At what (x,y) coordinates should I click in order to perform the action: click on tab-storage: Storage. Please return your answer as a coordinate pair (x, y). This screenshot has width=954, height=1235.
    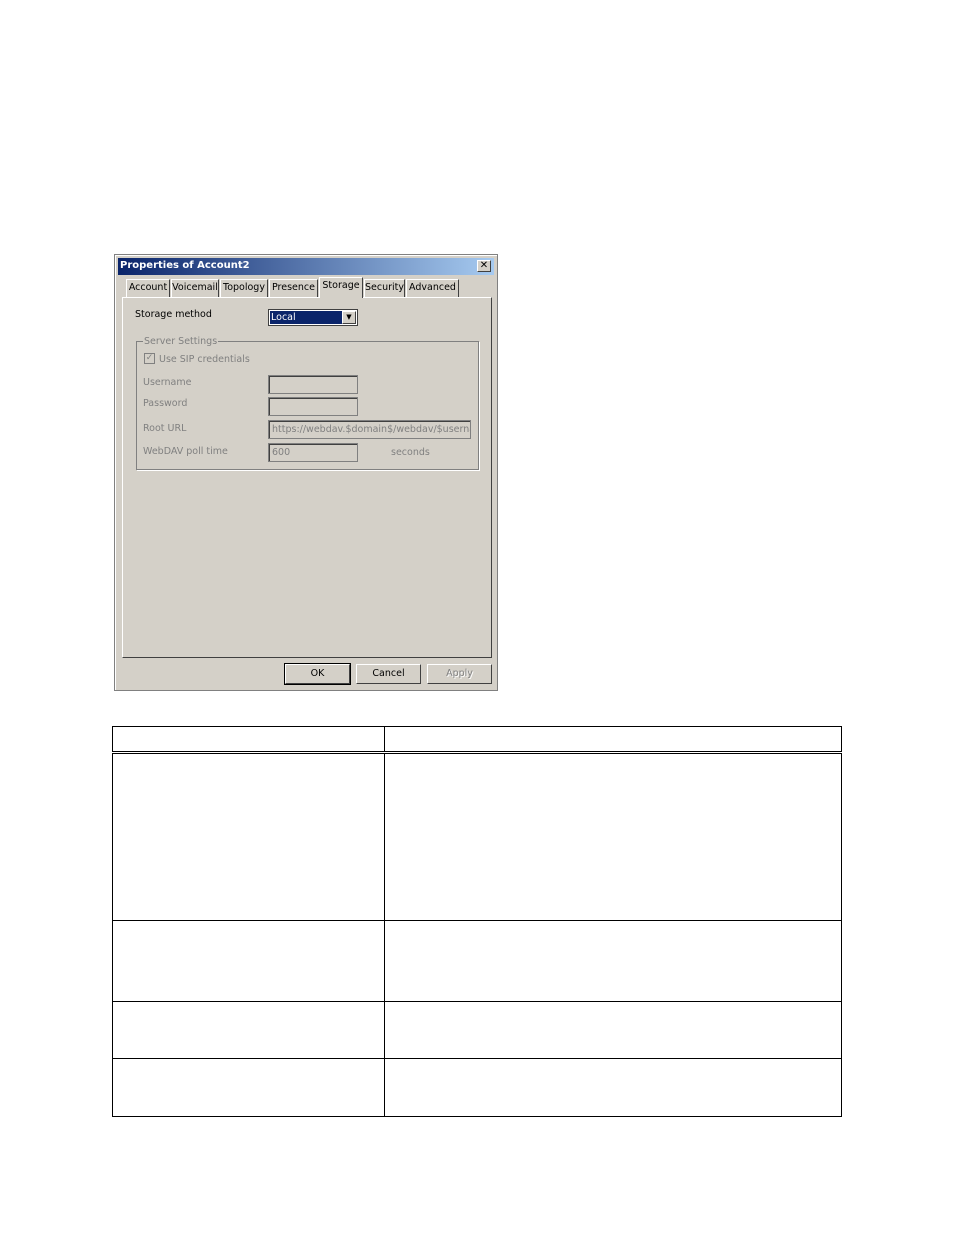
    Looking at the image, I should click on (341, 287).